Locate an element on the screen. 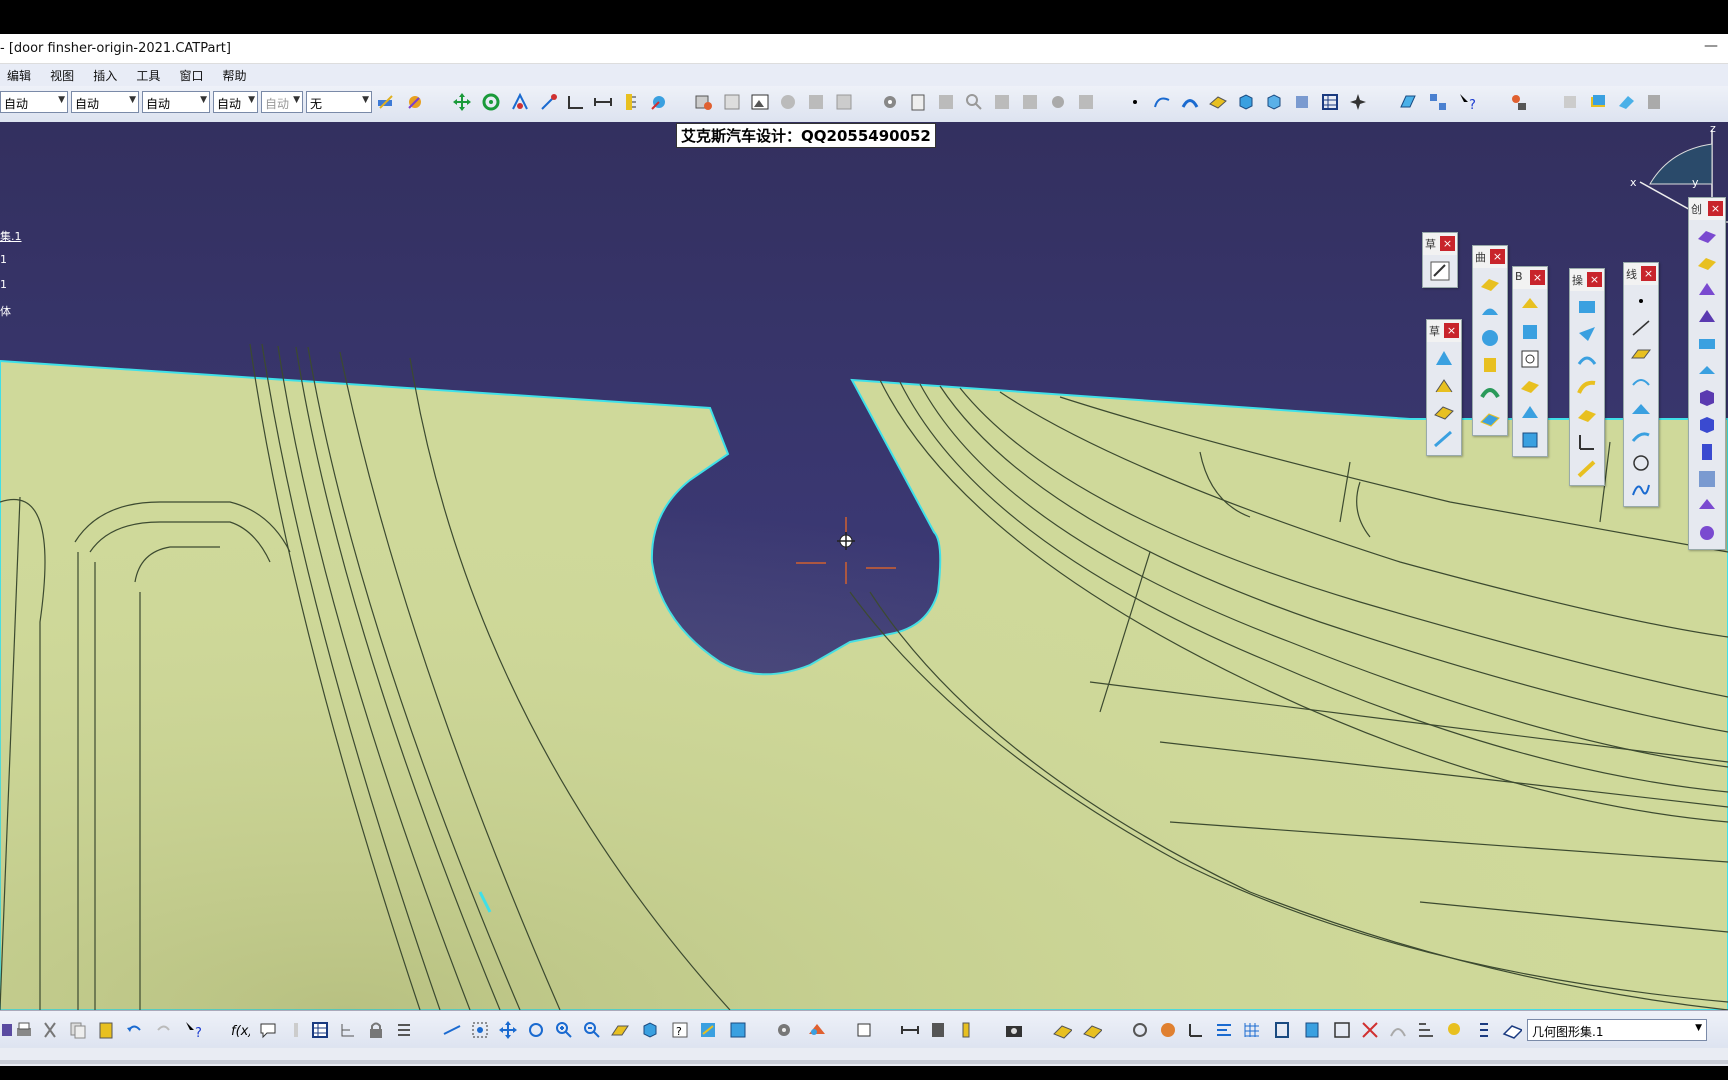  hierarchy-icon is located at coordinates (1426, 1030).